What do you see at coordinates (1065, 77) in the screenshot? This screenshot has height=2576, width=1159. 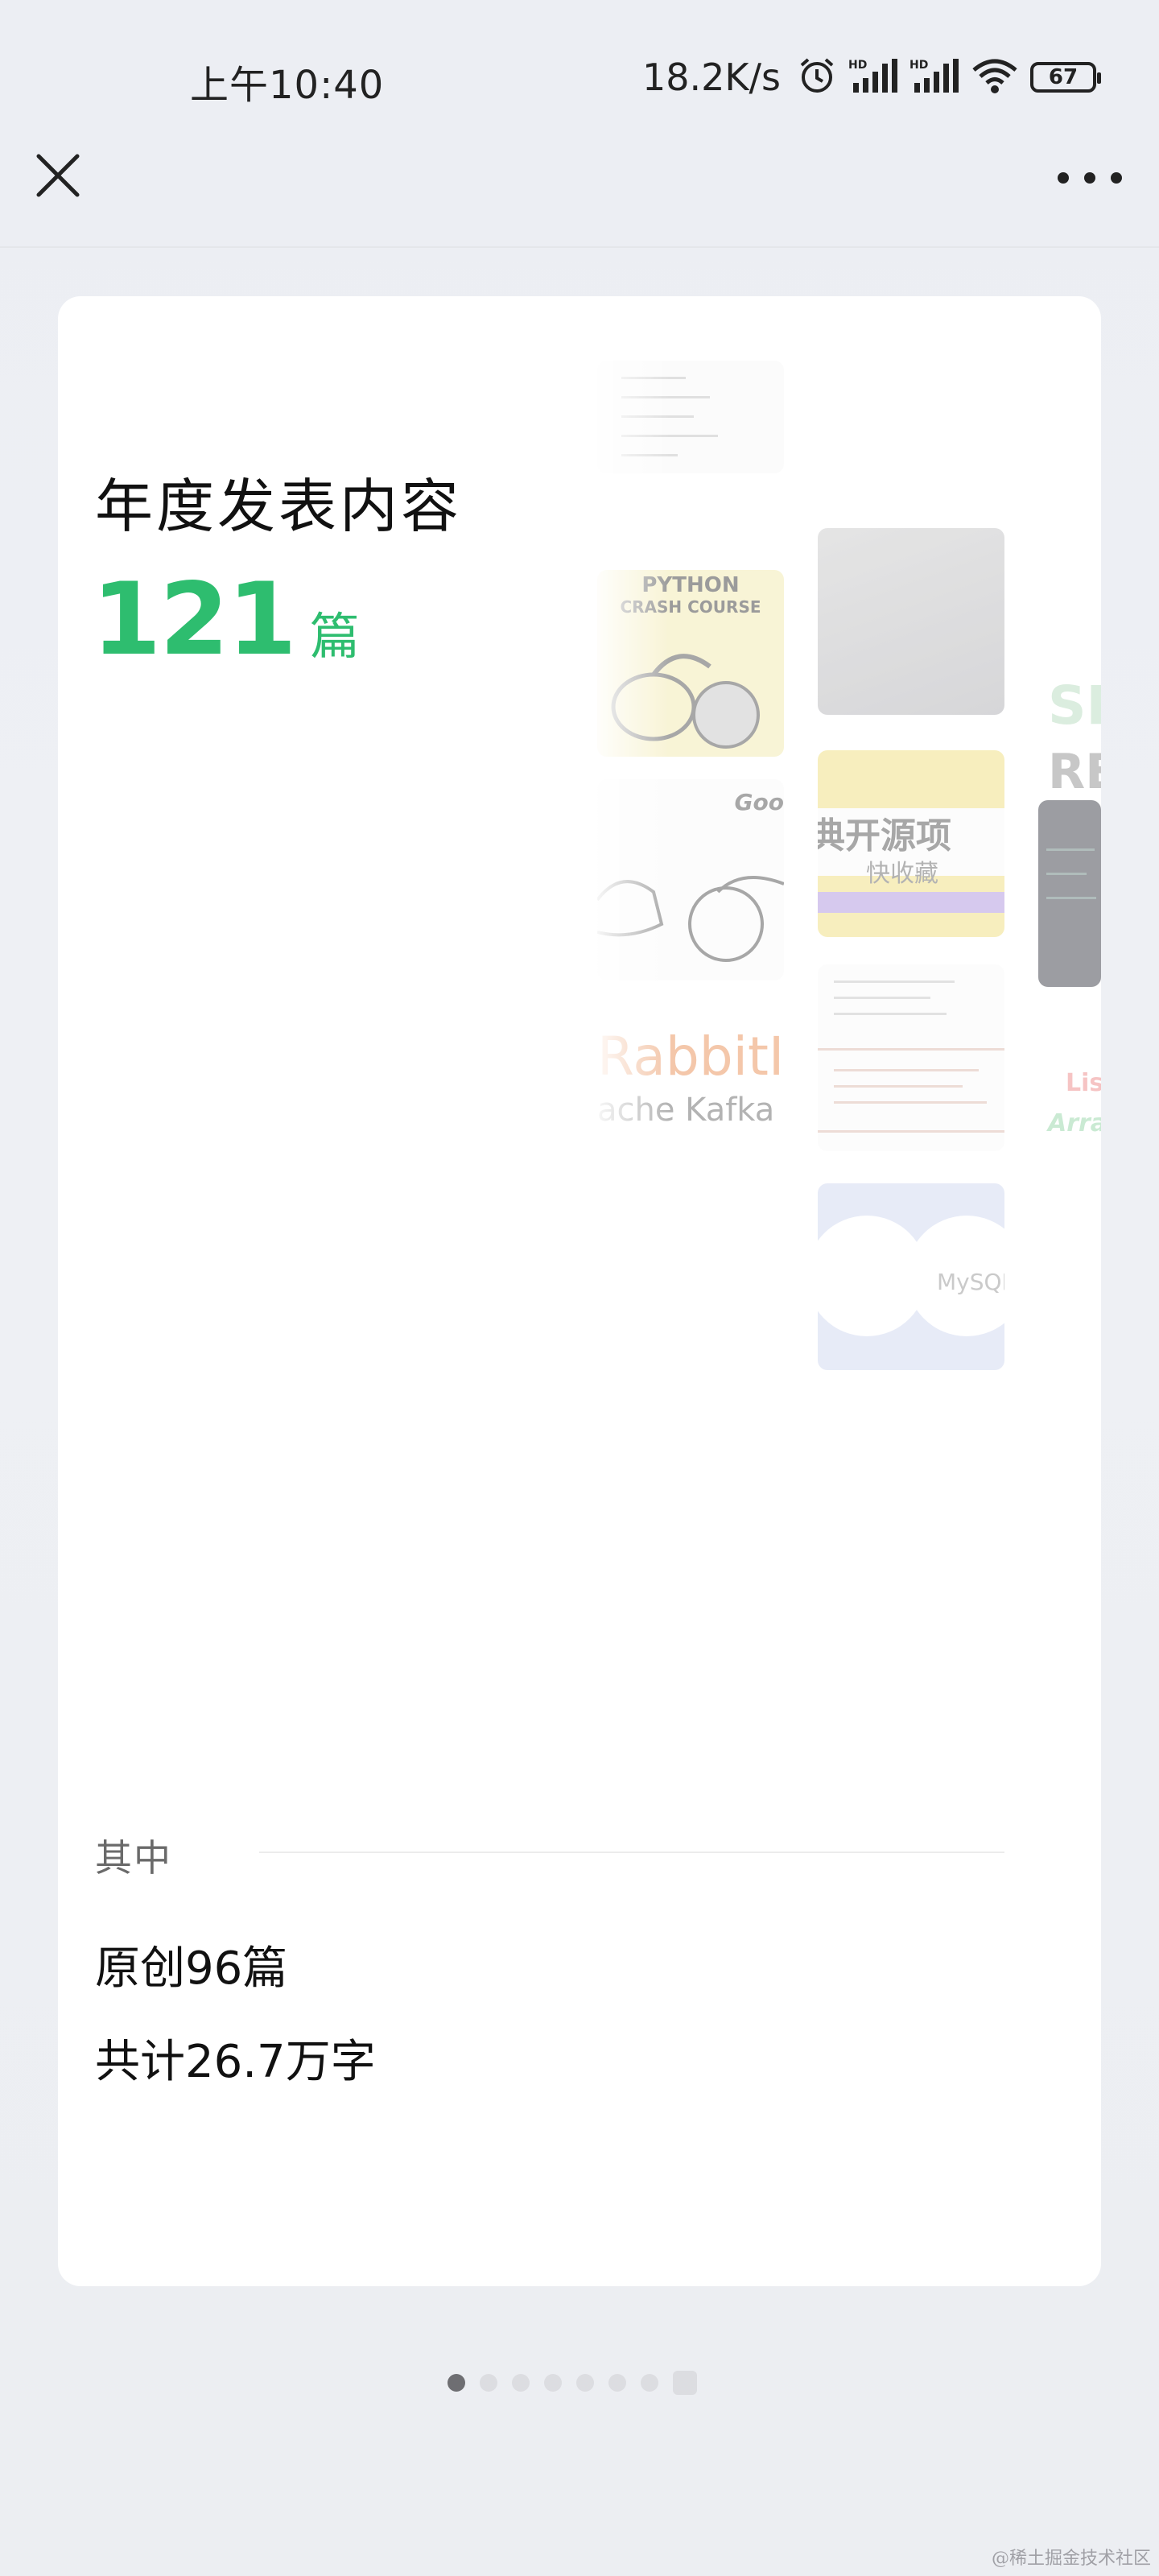 I see `battery-icon: 67` at bounding box center [1065, 77].